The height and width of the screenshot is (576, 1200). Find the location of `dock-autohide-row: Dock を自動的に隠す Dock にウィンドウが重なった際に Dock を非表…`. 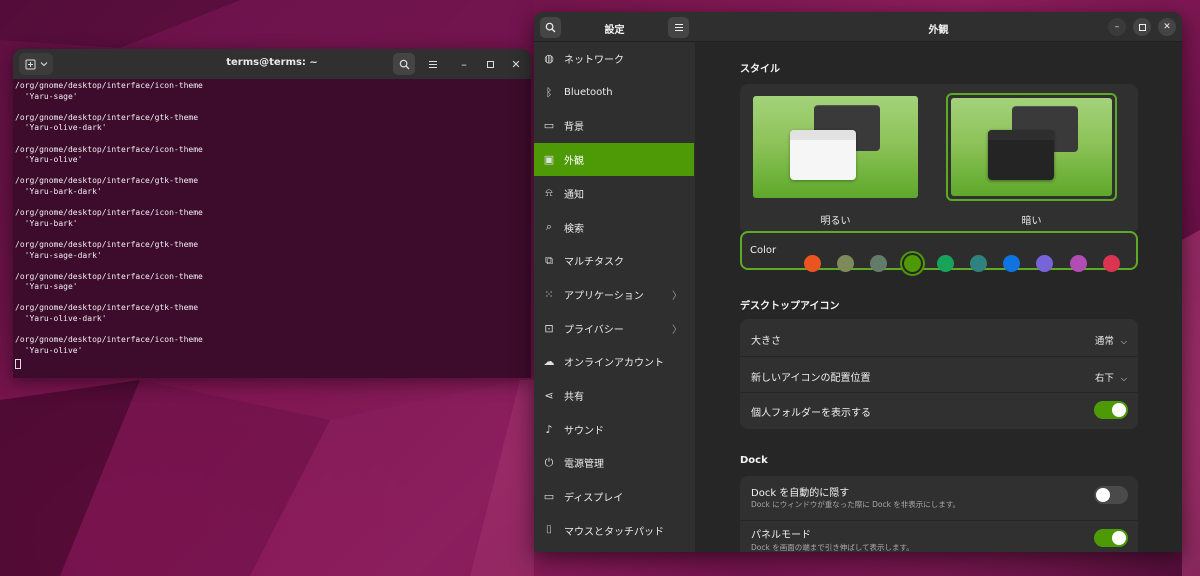

dock-autohide-row: Dock を自動的に隠す Dock にウィンドウが重なった際に Dock を非表… is located at coordinates (939, 498).